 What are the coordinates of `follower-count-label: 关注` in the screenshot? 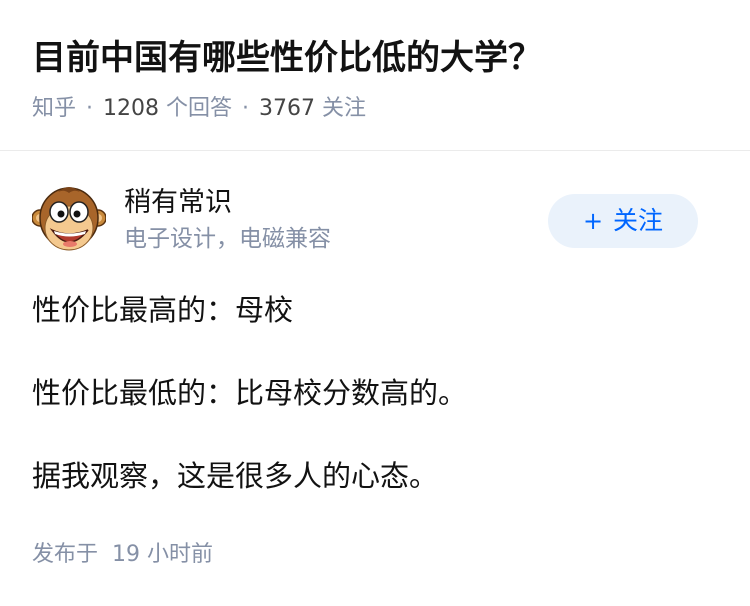 It's located at (344, 108).